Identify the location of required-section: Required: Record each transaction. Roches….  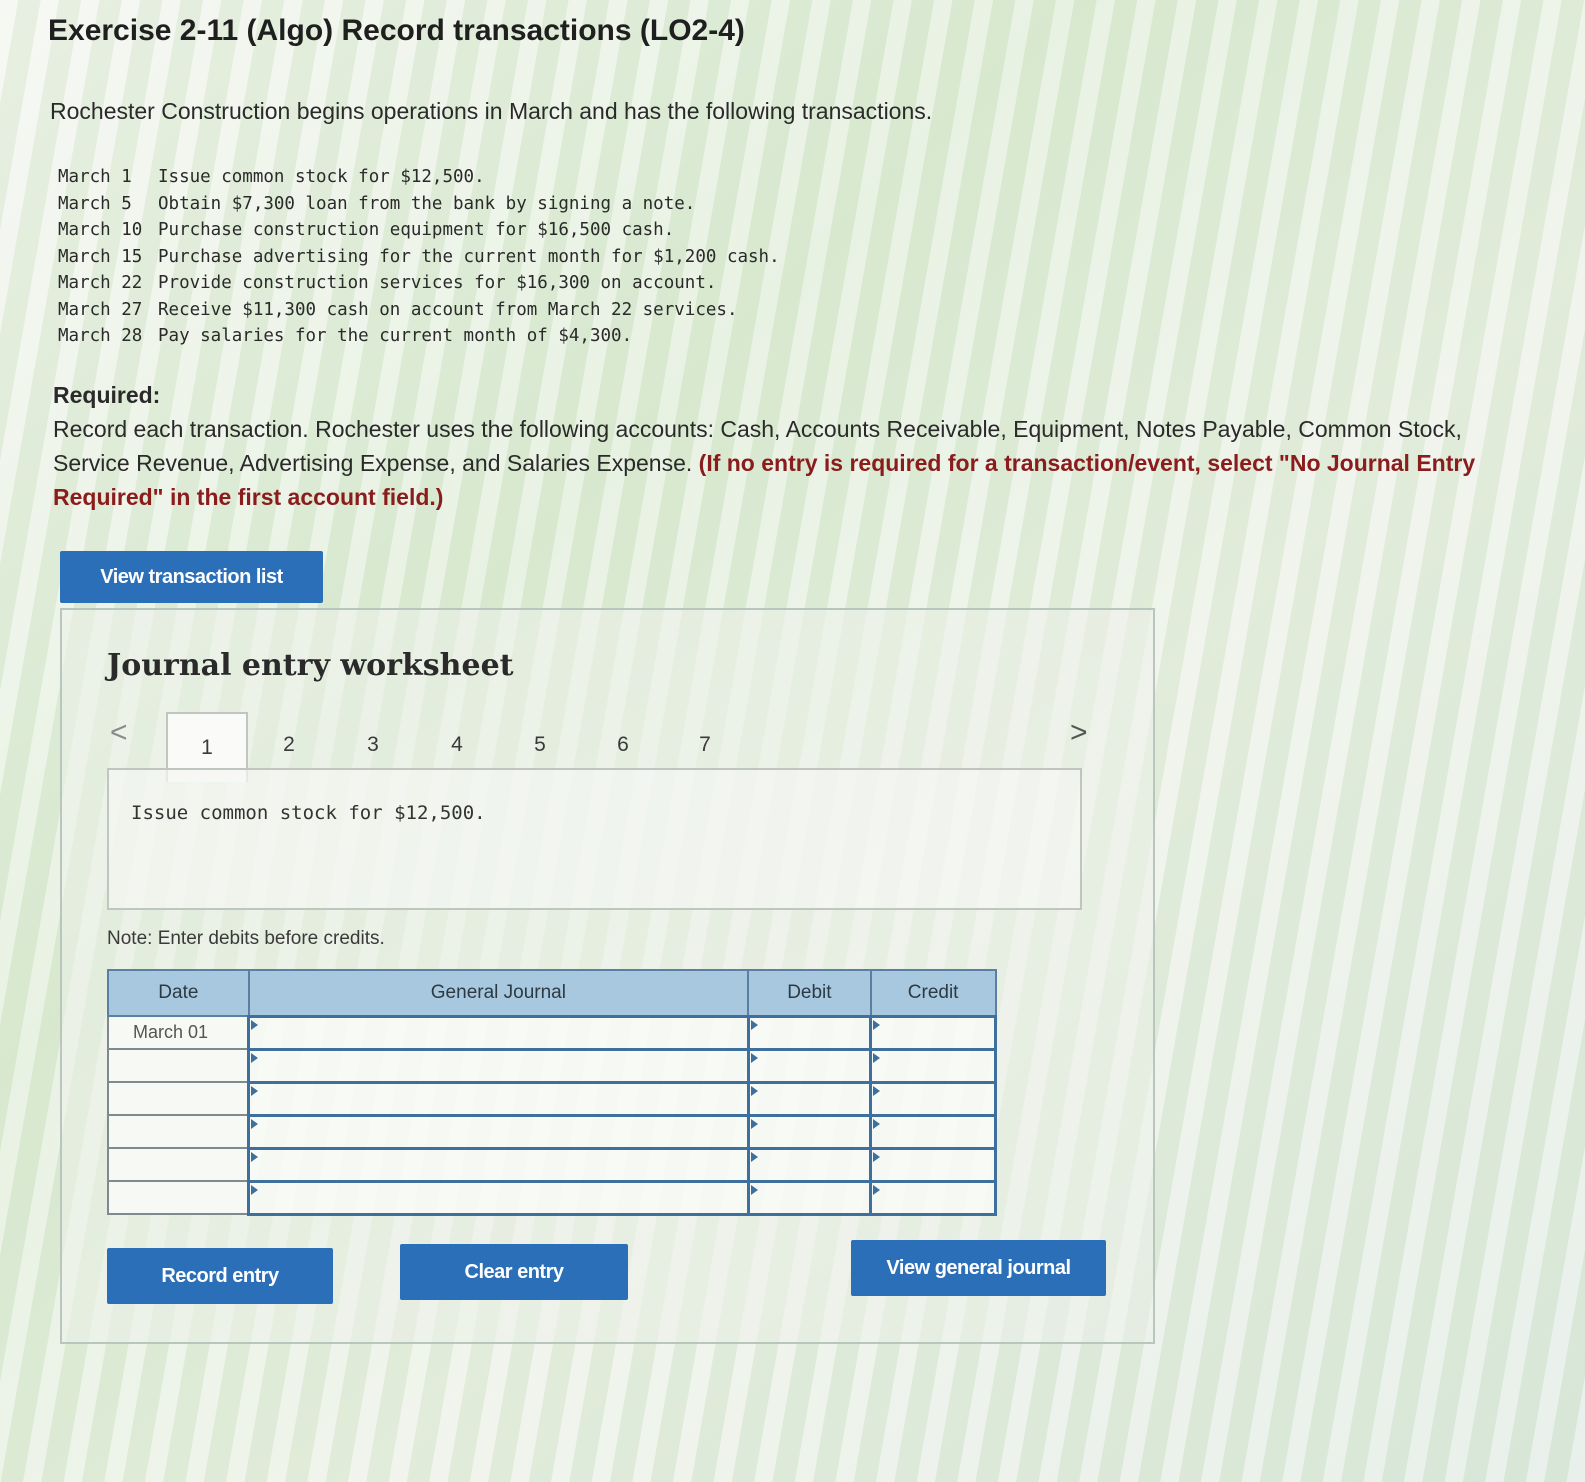
(798, 446).